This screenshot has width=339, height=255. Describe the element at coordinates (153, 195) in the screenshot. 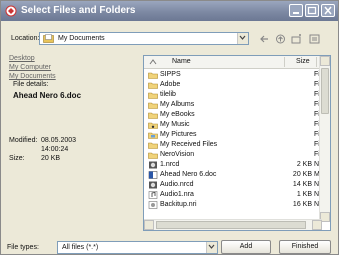

I see `nero-audio-file-icon` at that location.